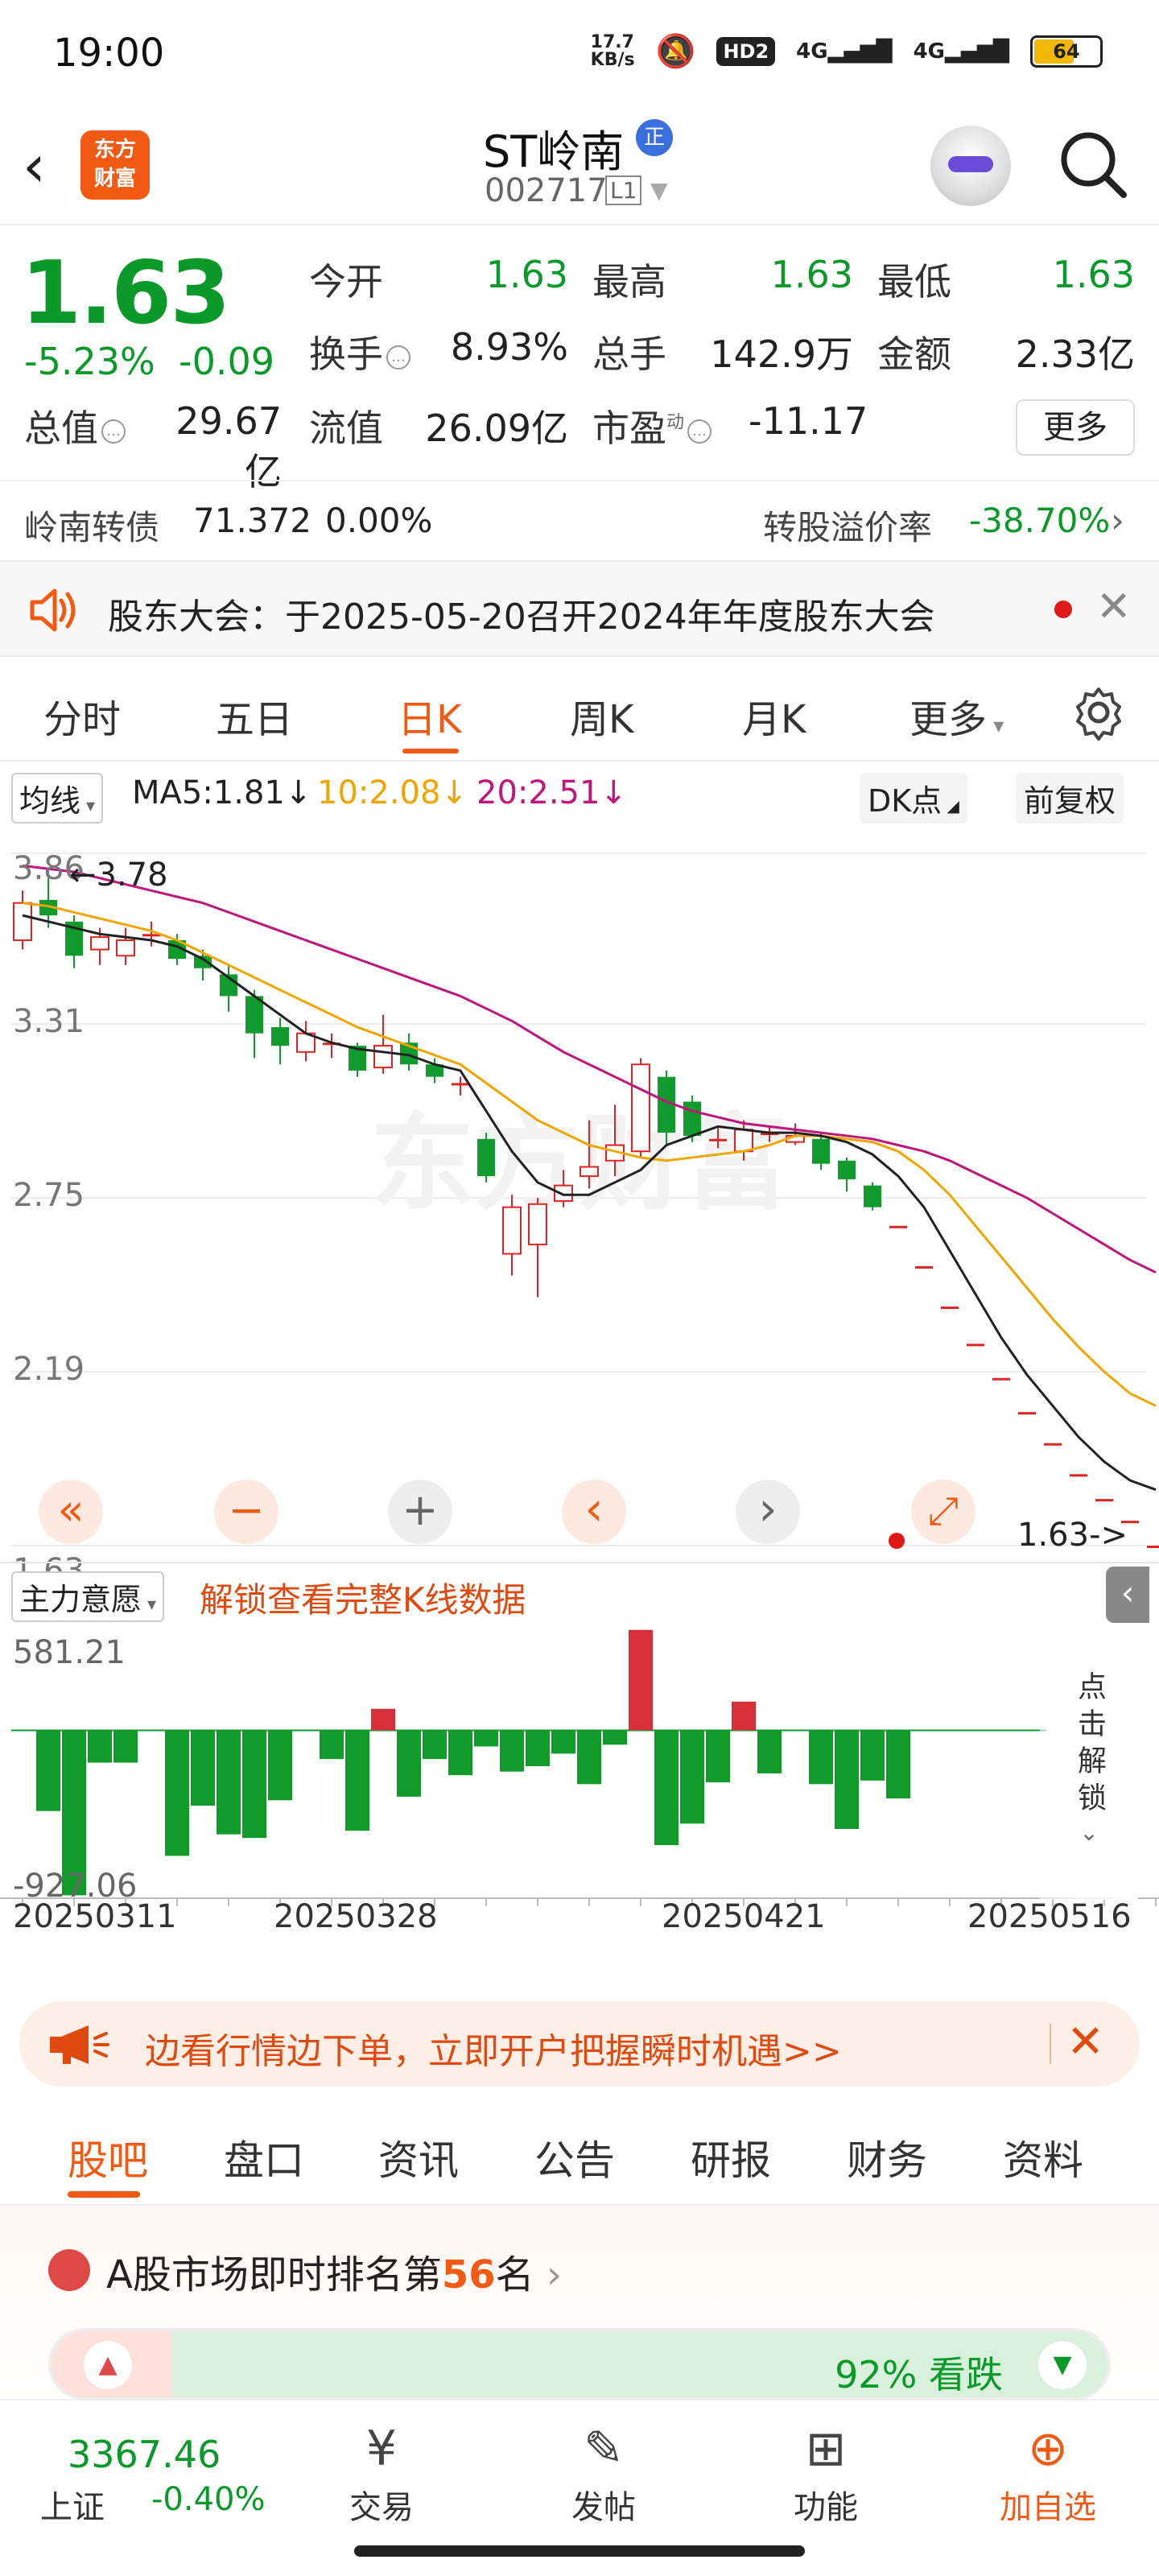 This screenshot has height=2576, width=1159. What do you see at coordinates (913, 798) in the screenshot?
I see `dk-point-button: DK点 ◢` at bounding box center [913, 798].